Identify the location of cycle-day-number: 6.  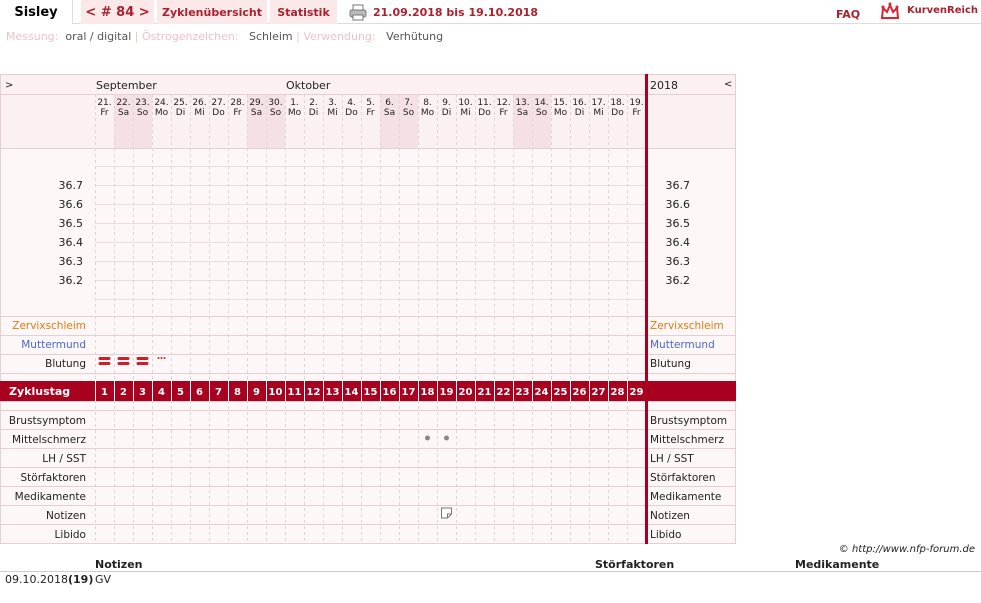
(199, 392).